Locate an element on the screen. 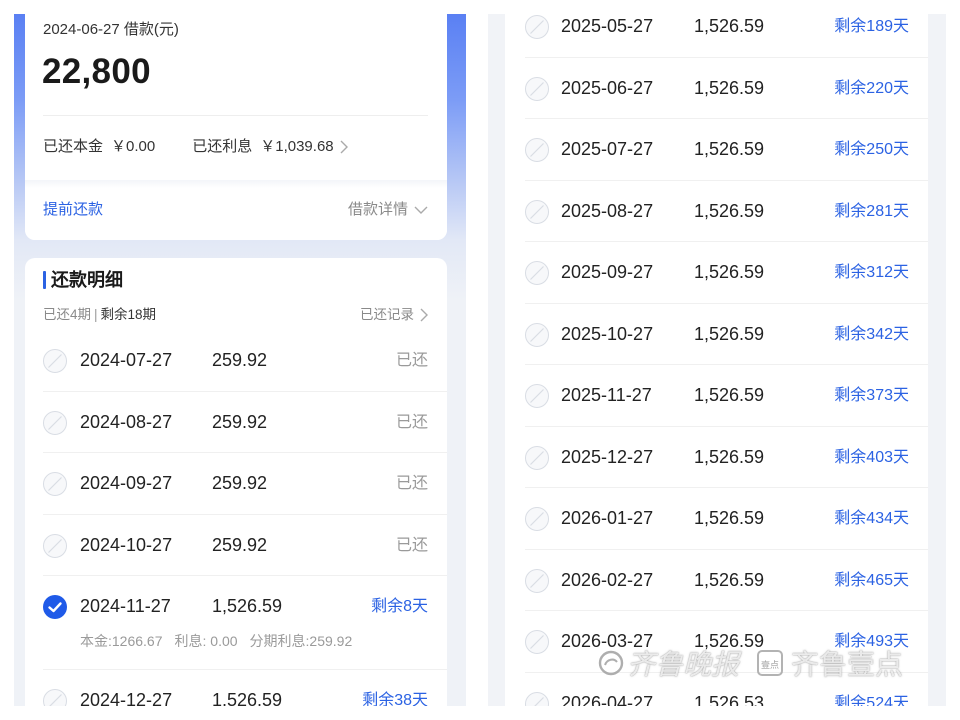 The width and height of the screenshot is (960, 720). repayment-row: 2025-10-27 1,526.59 剩余342天 is located at coordinates (716, 335).